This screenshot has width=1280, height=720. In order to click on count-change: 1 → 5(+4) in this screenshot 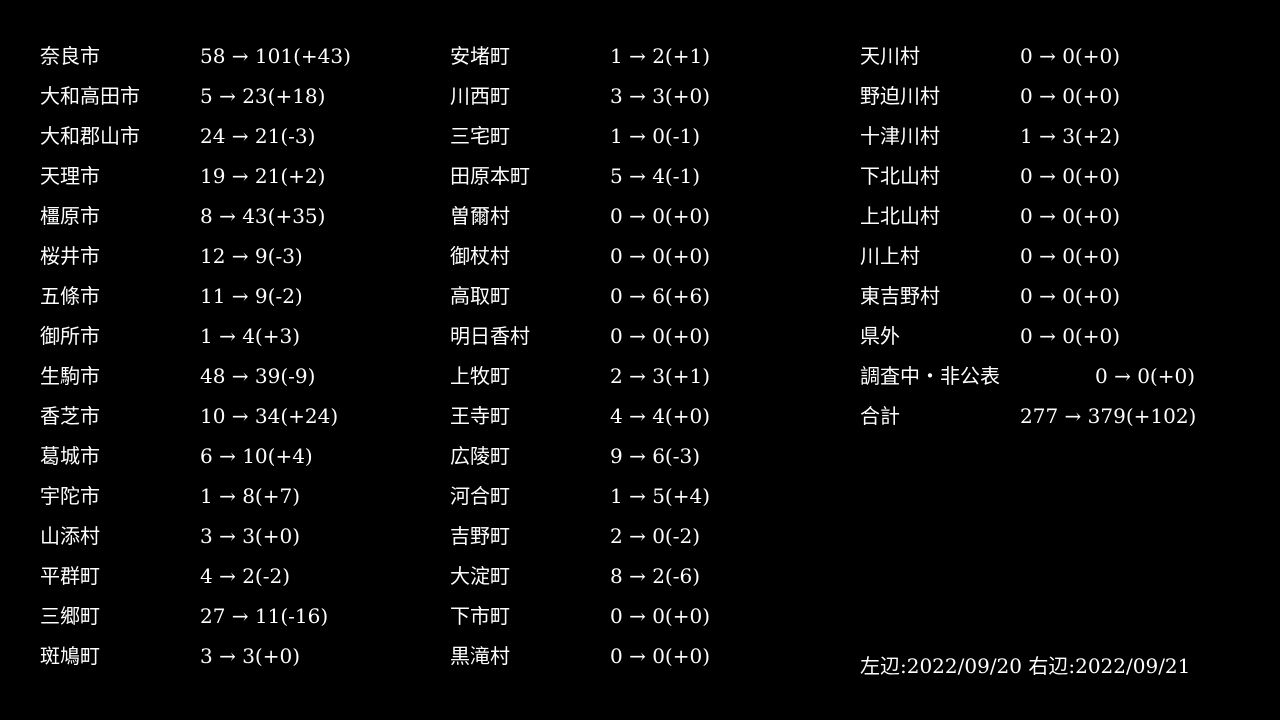, I will do `click(660, 496)`.